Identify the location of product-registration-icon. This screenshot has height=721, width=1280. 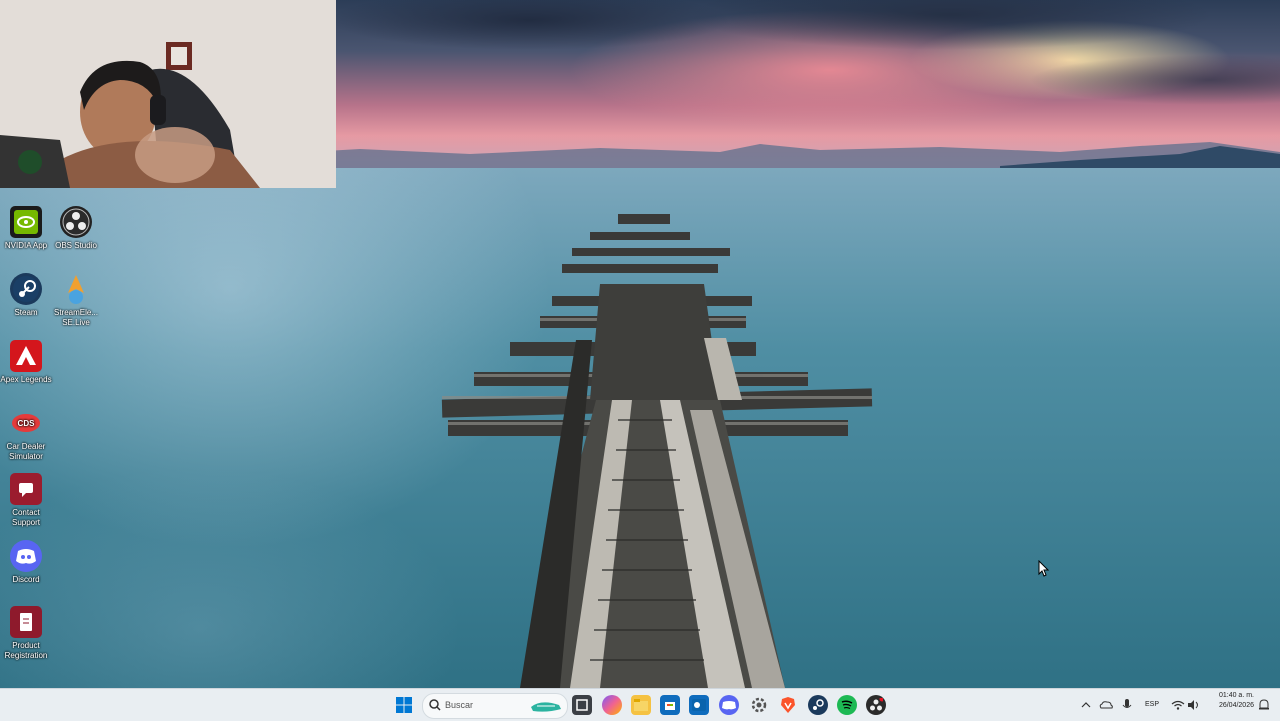
(26, 622).